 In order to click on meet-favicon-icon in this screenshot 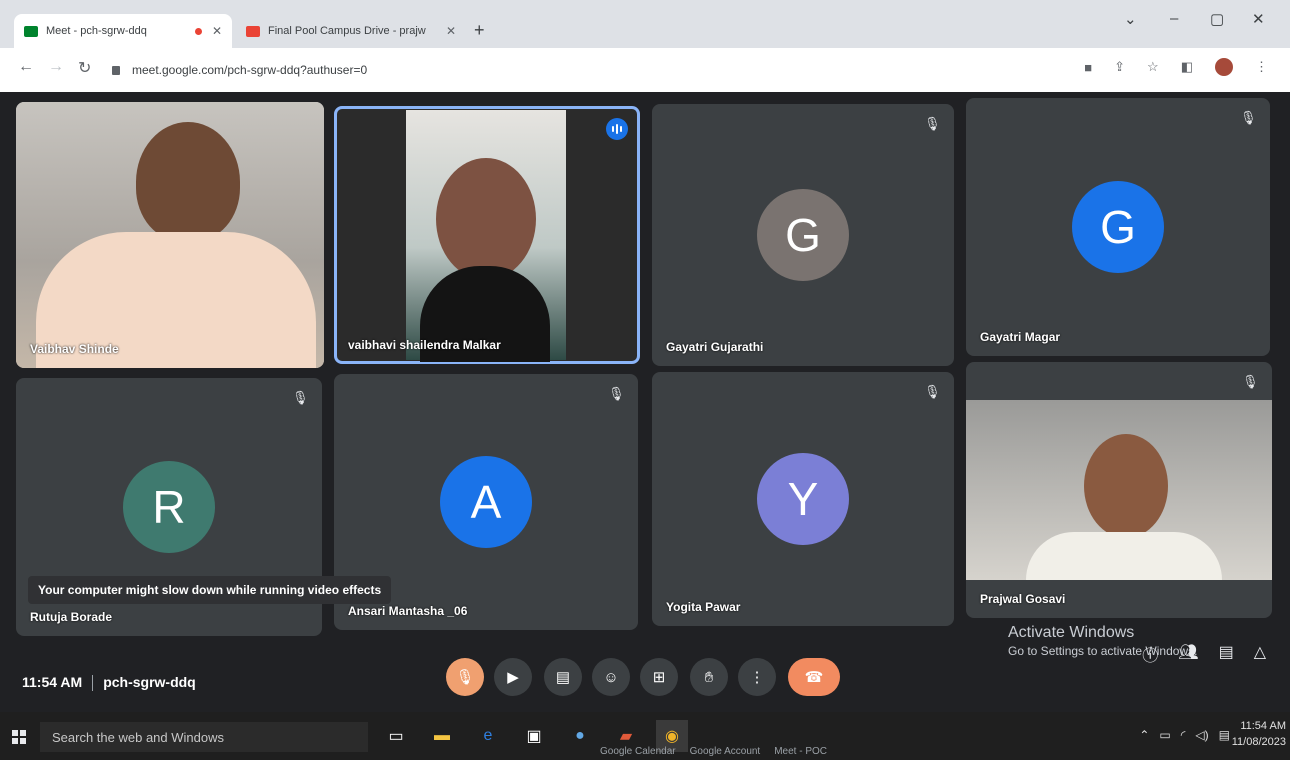, I will do `click(31, 31)`.